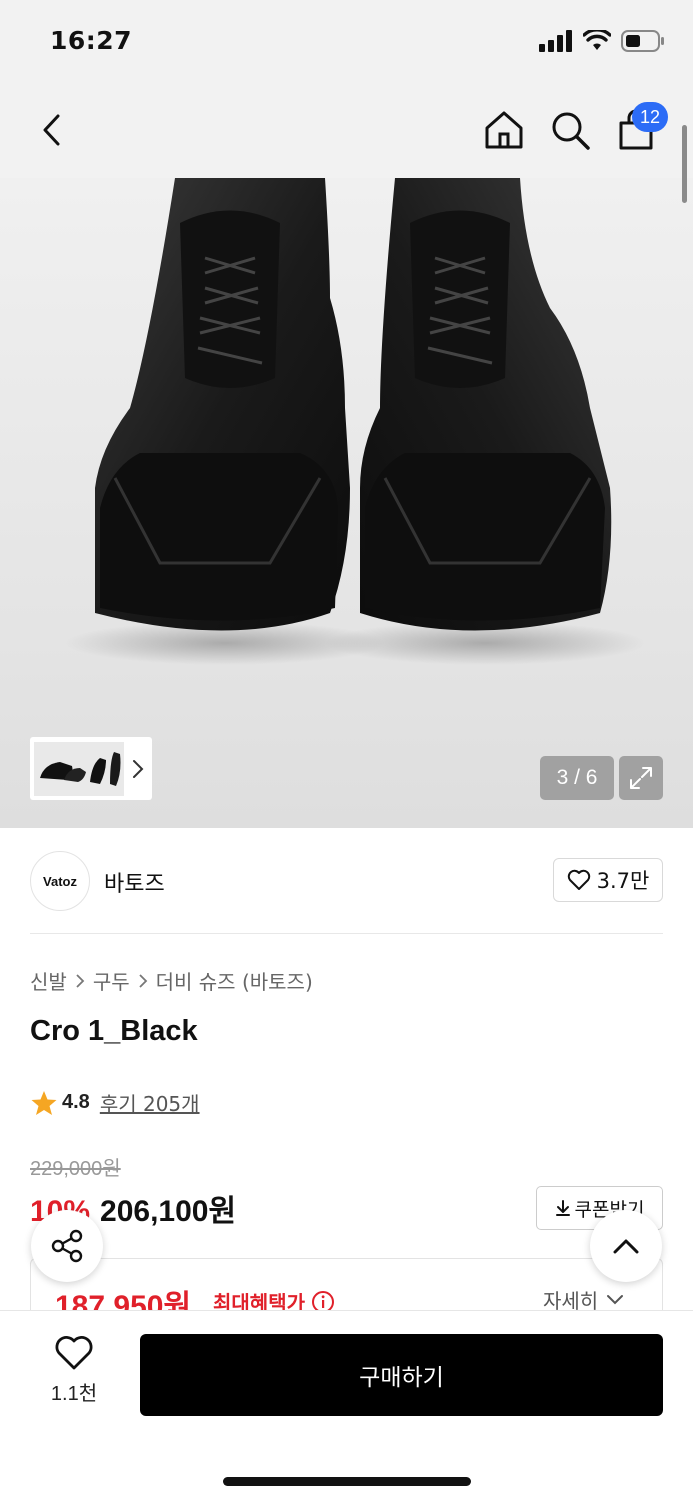  Describe the element at coordinates (346, 881) in the screenshot. I see `brand-row: Vatoz 바토즈 3.7만` at that location.